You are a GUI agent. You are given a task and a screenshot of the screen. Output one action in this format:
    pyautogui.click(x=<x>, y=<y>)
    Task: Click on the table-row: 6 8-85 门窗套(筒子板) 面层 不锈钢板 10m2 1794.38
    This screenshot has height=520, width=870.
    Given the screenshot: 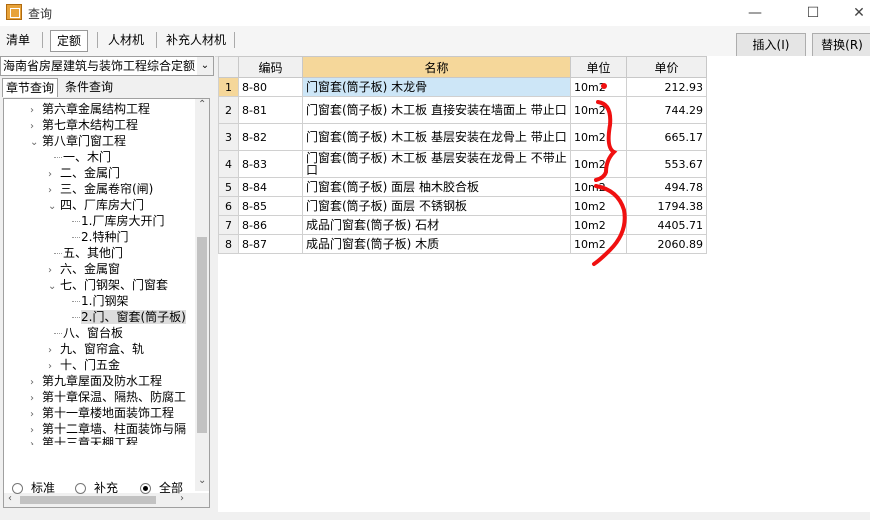 What is the action you would take?
    pyautogui.click(x=462, y=206)
    